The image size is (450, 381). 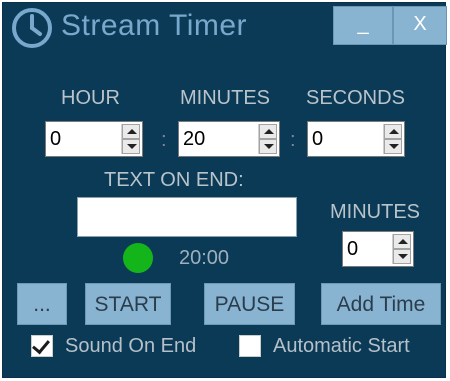 What do you see at coordinates (154, 25) in the screenshot?
I see `window-title: Stream Timer` at bounding box center [154, 25].